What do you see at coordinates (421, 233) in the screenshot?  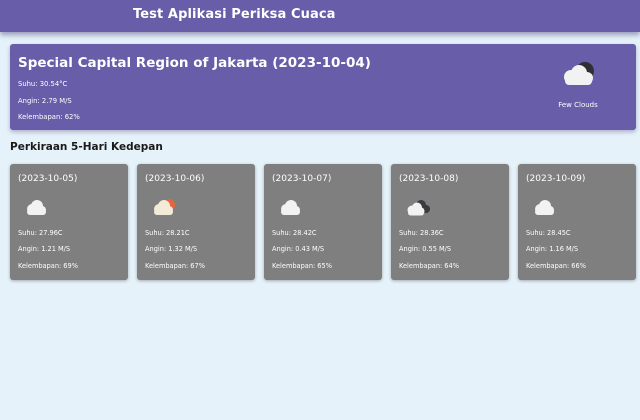 I see `forecast-temperature: Suhu: 28.36C` at bounding box center [421, 233].